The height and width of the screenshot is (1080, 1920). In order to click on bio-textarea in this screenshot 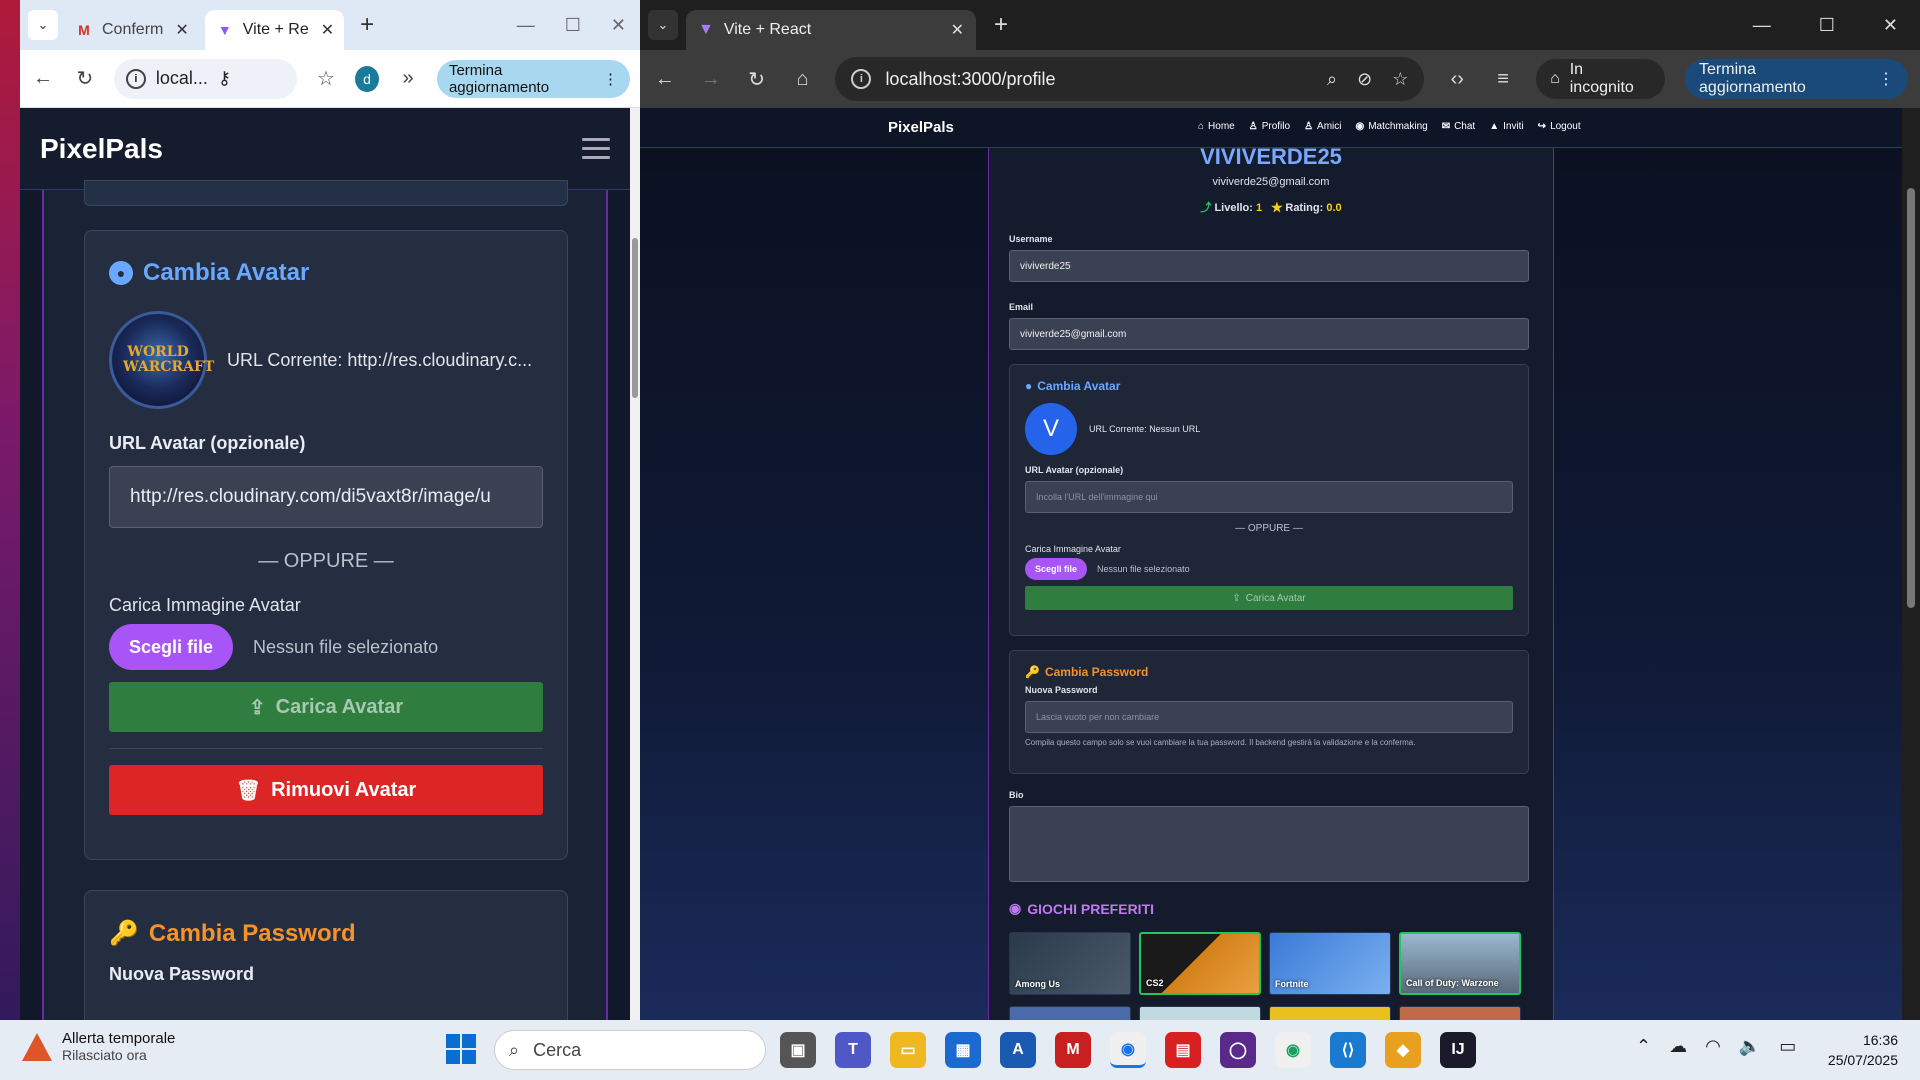, I will do `click(1269, 844)`.